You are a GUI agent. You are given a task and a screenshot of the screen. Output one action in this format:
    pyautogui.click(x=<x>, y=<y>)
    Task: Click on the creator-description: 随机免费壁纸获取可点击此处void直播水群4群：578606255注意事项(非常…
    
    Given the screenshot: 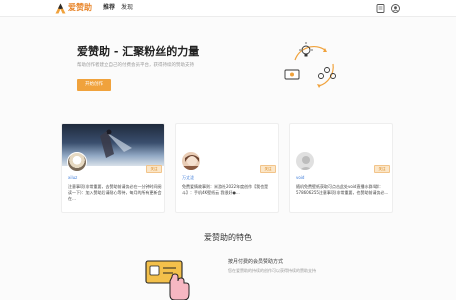 What is the action you would take?
    pyautogui.click(x=342, y=189)
    